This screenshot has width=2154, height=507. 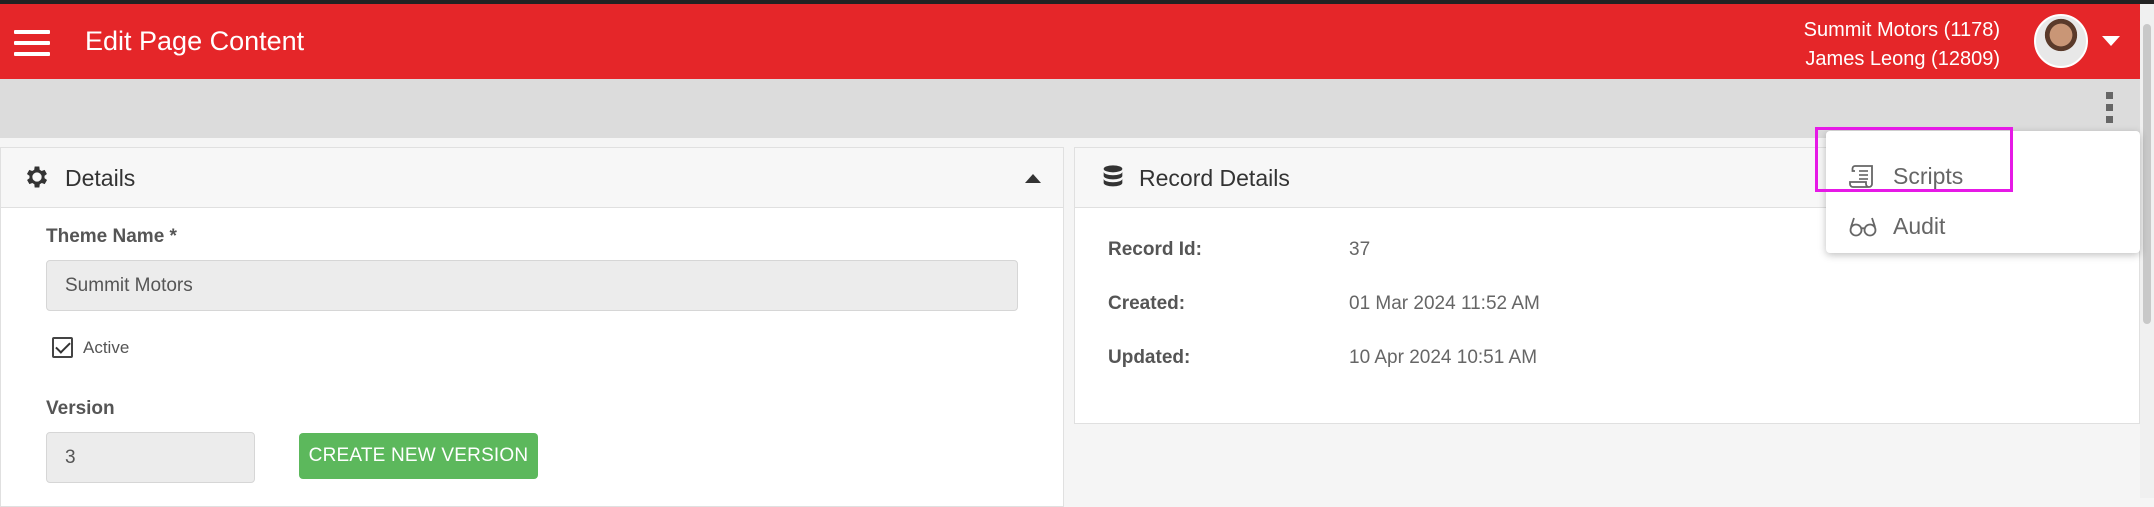 What do you see at coordinates (62, 347) in the screenshot?
I see `active-checkbox` at bounding box center [62, 347].